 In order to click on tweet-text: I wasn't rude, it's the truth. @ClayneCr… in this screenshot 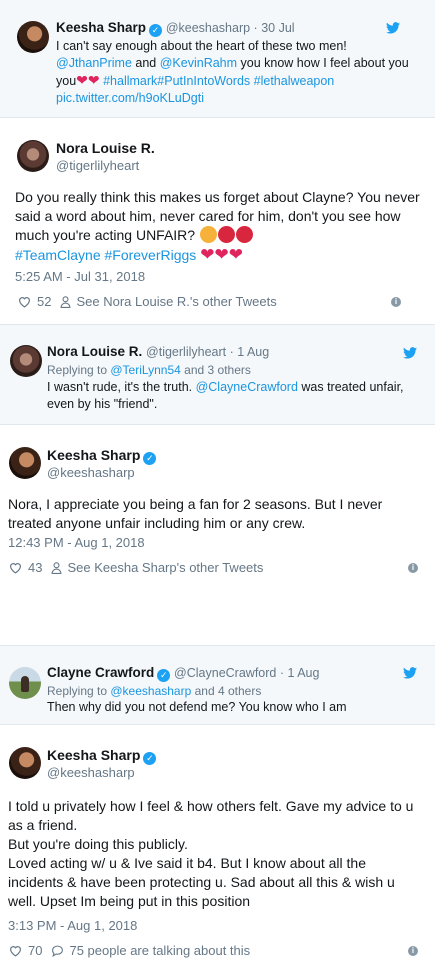, I will do `click(225, 395)`.